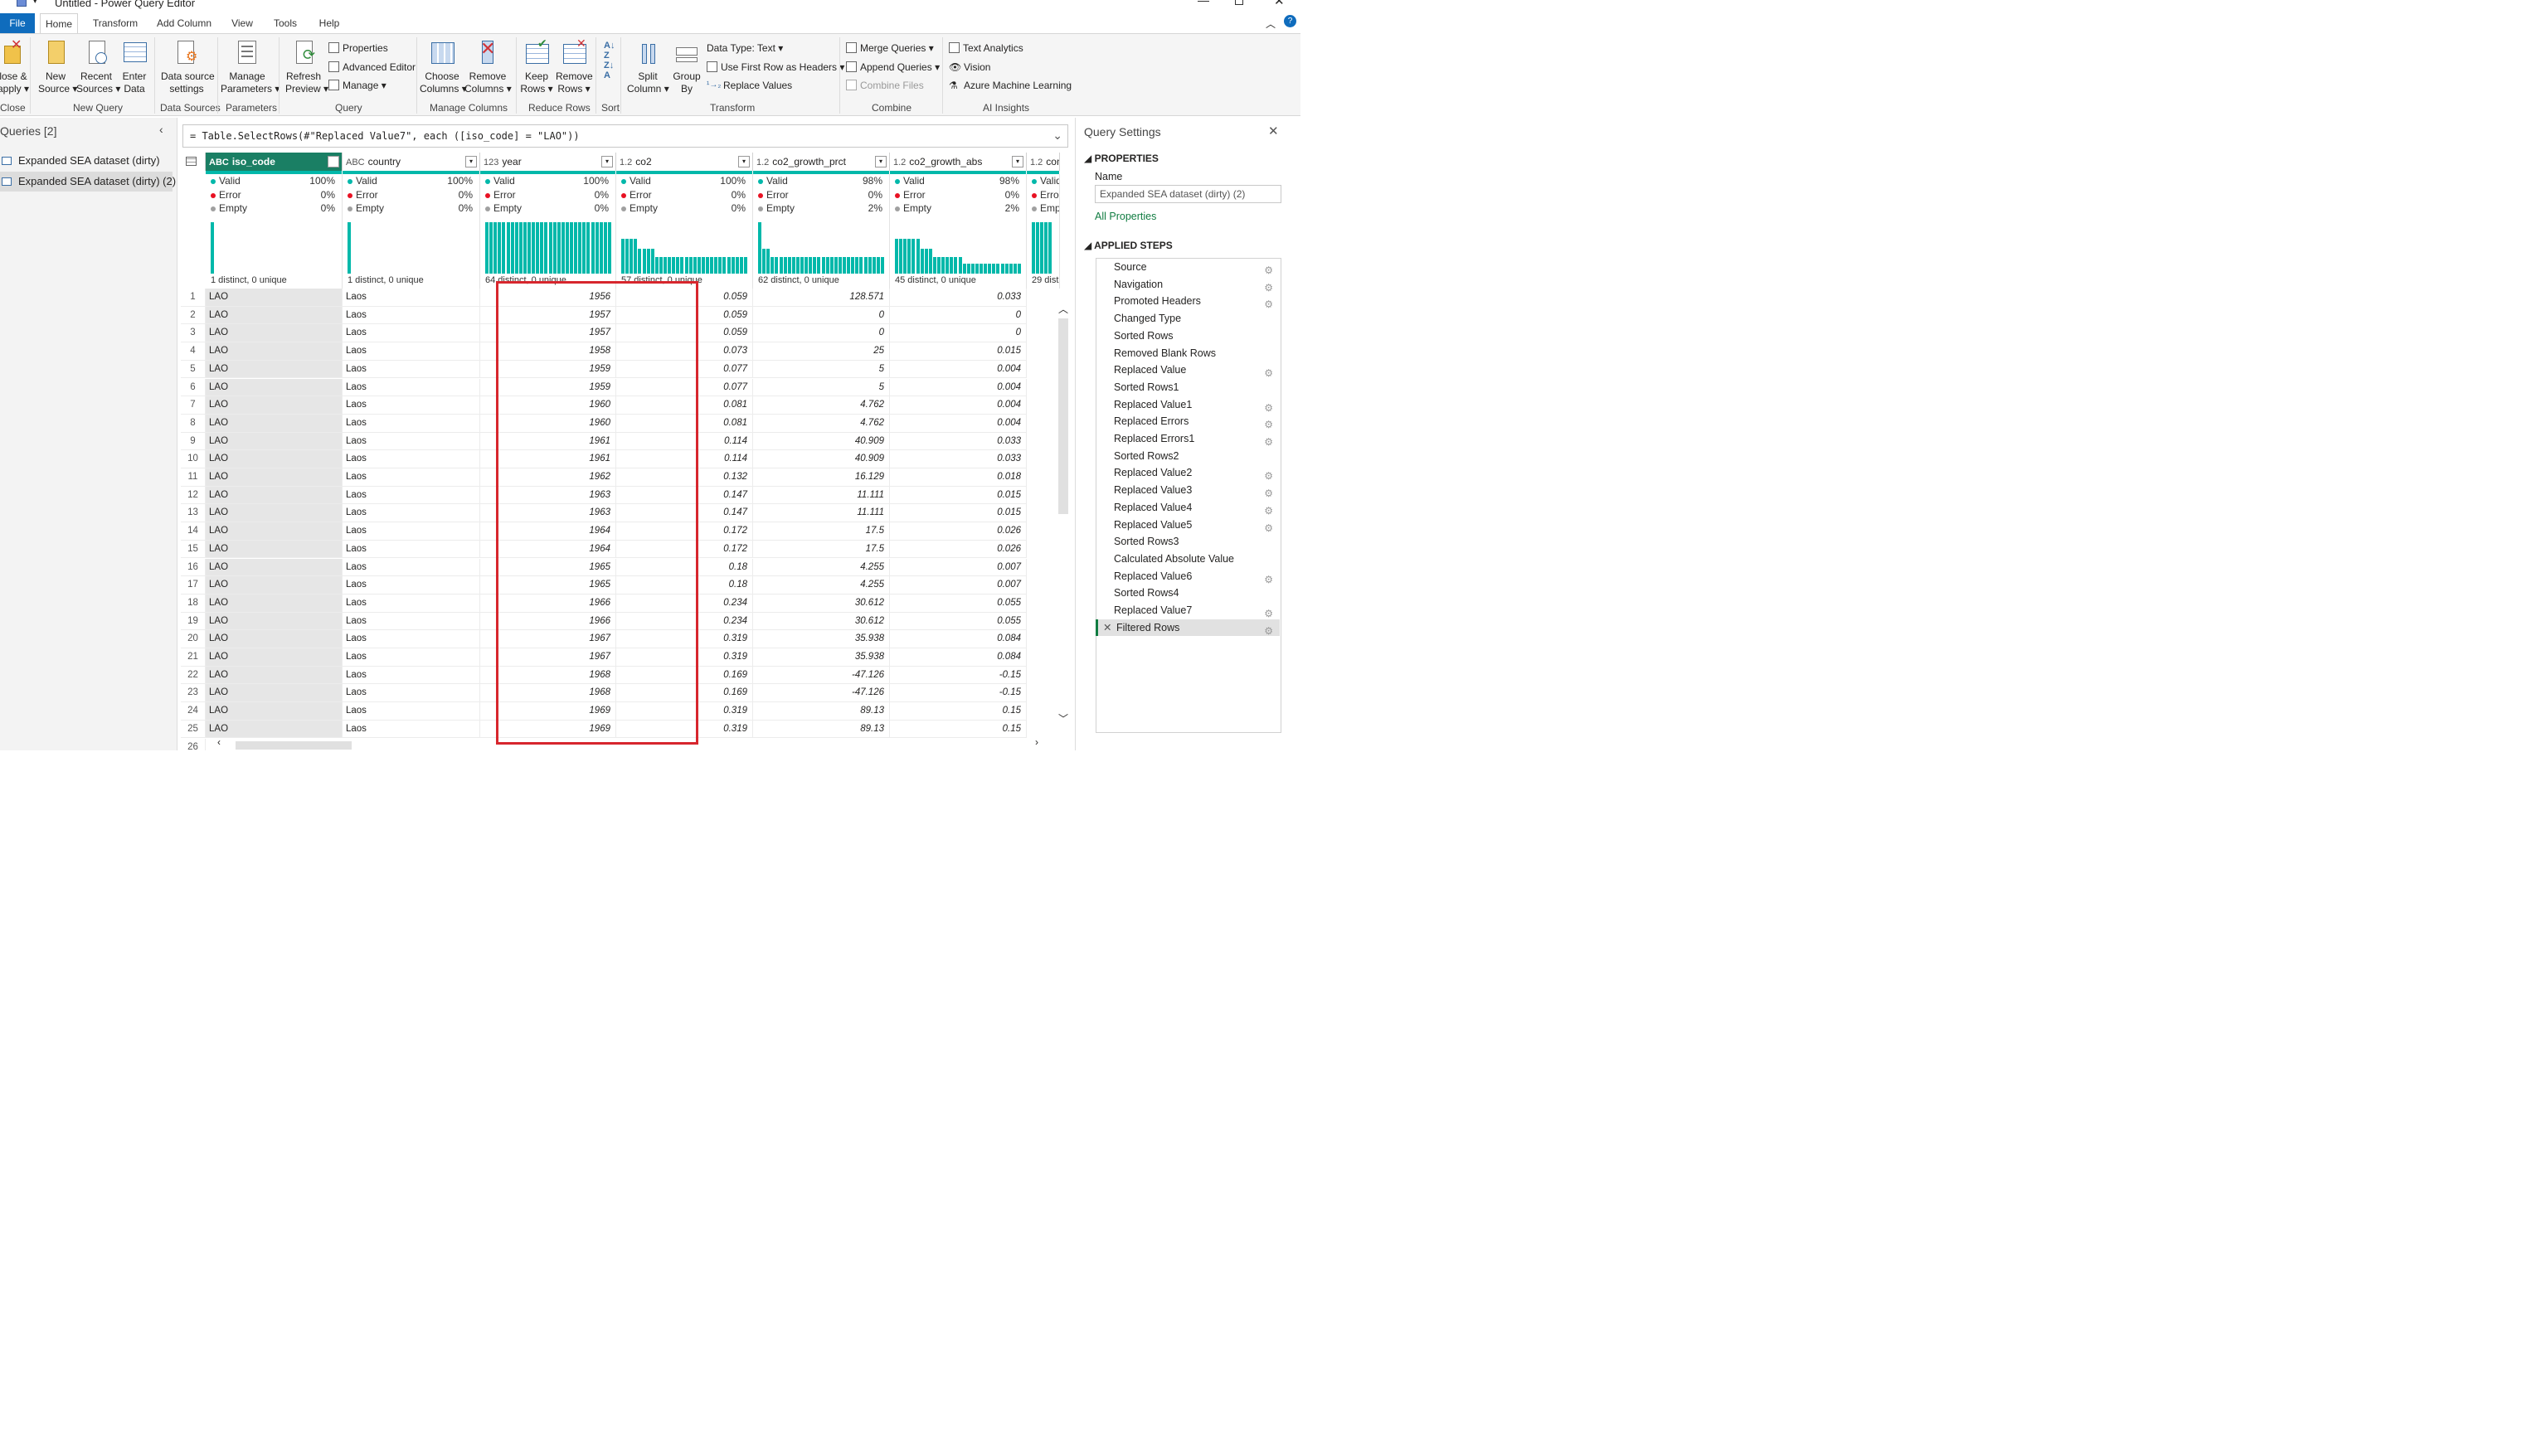  What do you see at coordinates (333, 161) in the screenshot?
I see `filter-icon: ⏷` at bounding box center [333, 161].